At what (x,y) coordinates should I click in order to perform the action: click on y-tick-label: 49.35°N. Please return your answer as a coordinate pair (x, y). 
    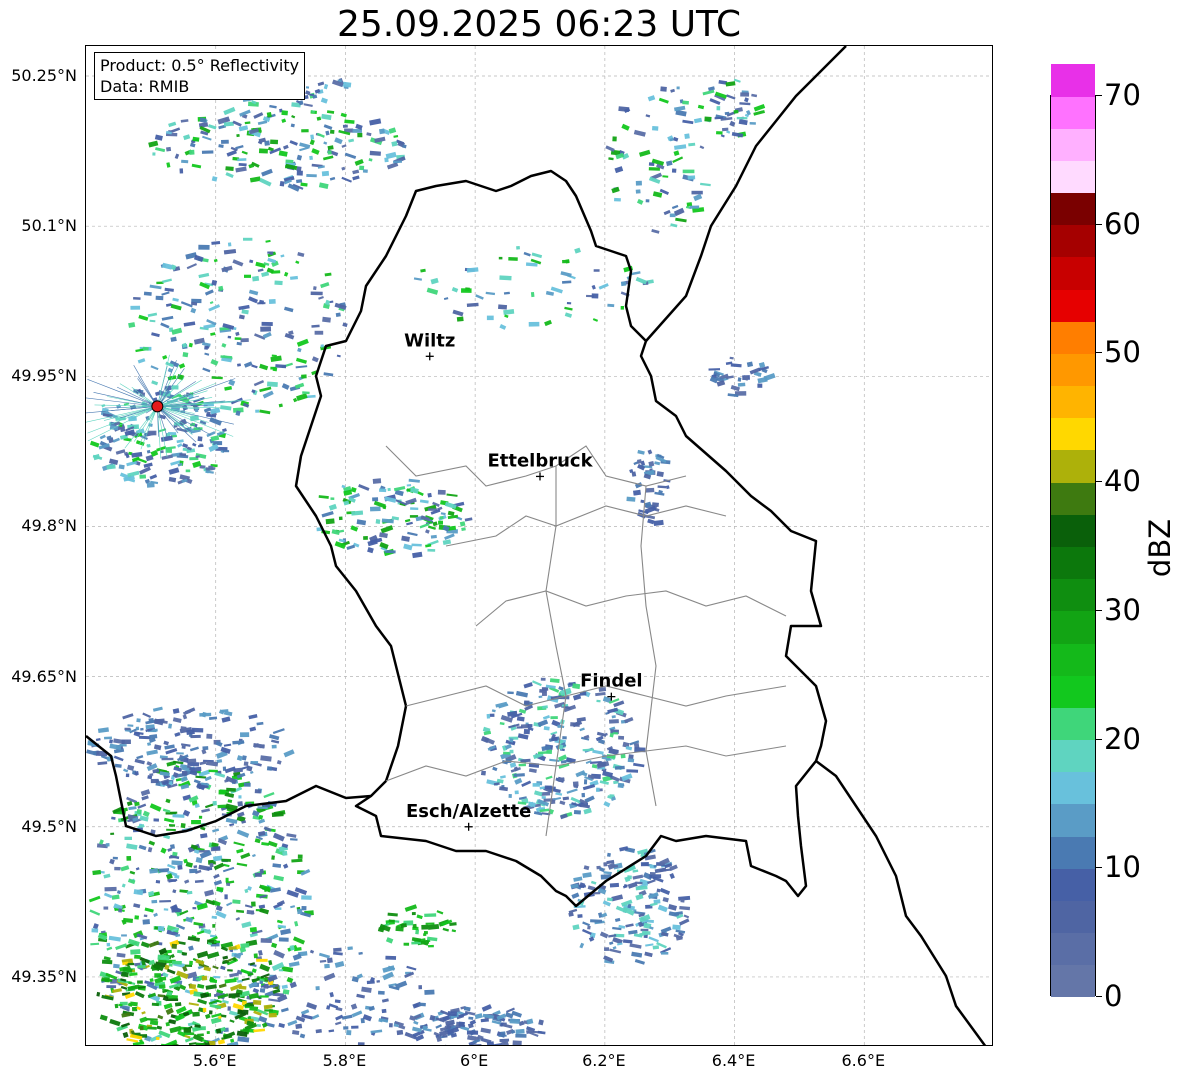
    Looking at the image, I should click on (44, 976).